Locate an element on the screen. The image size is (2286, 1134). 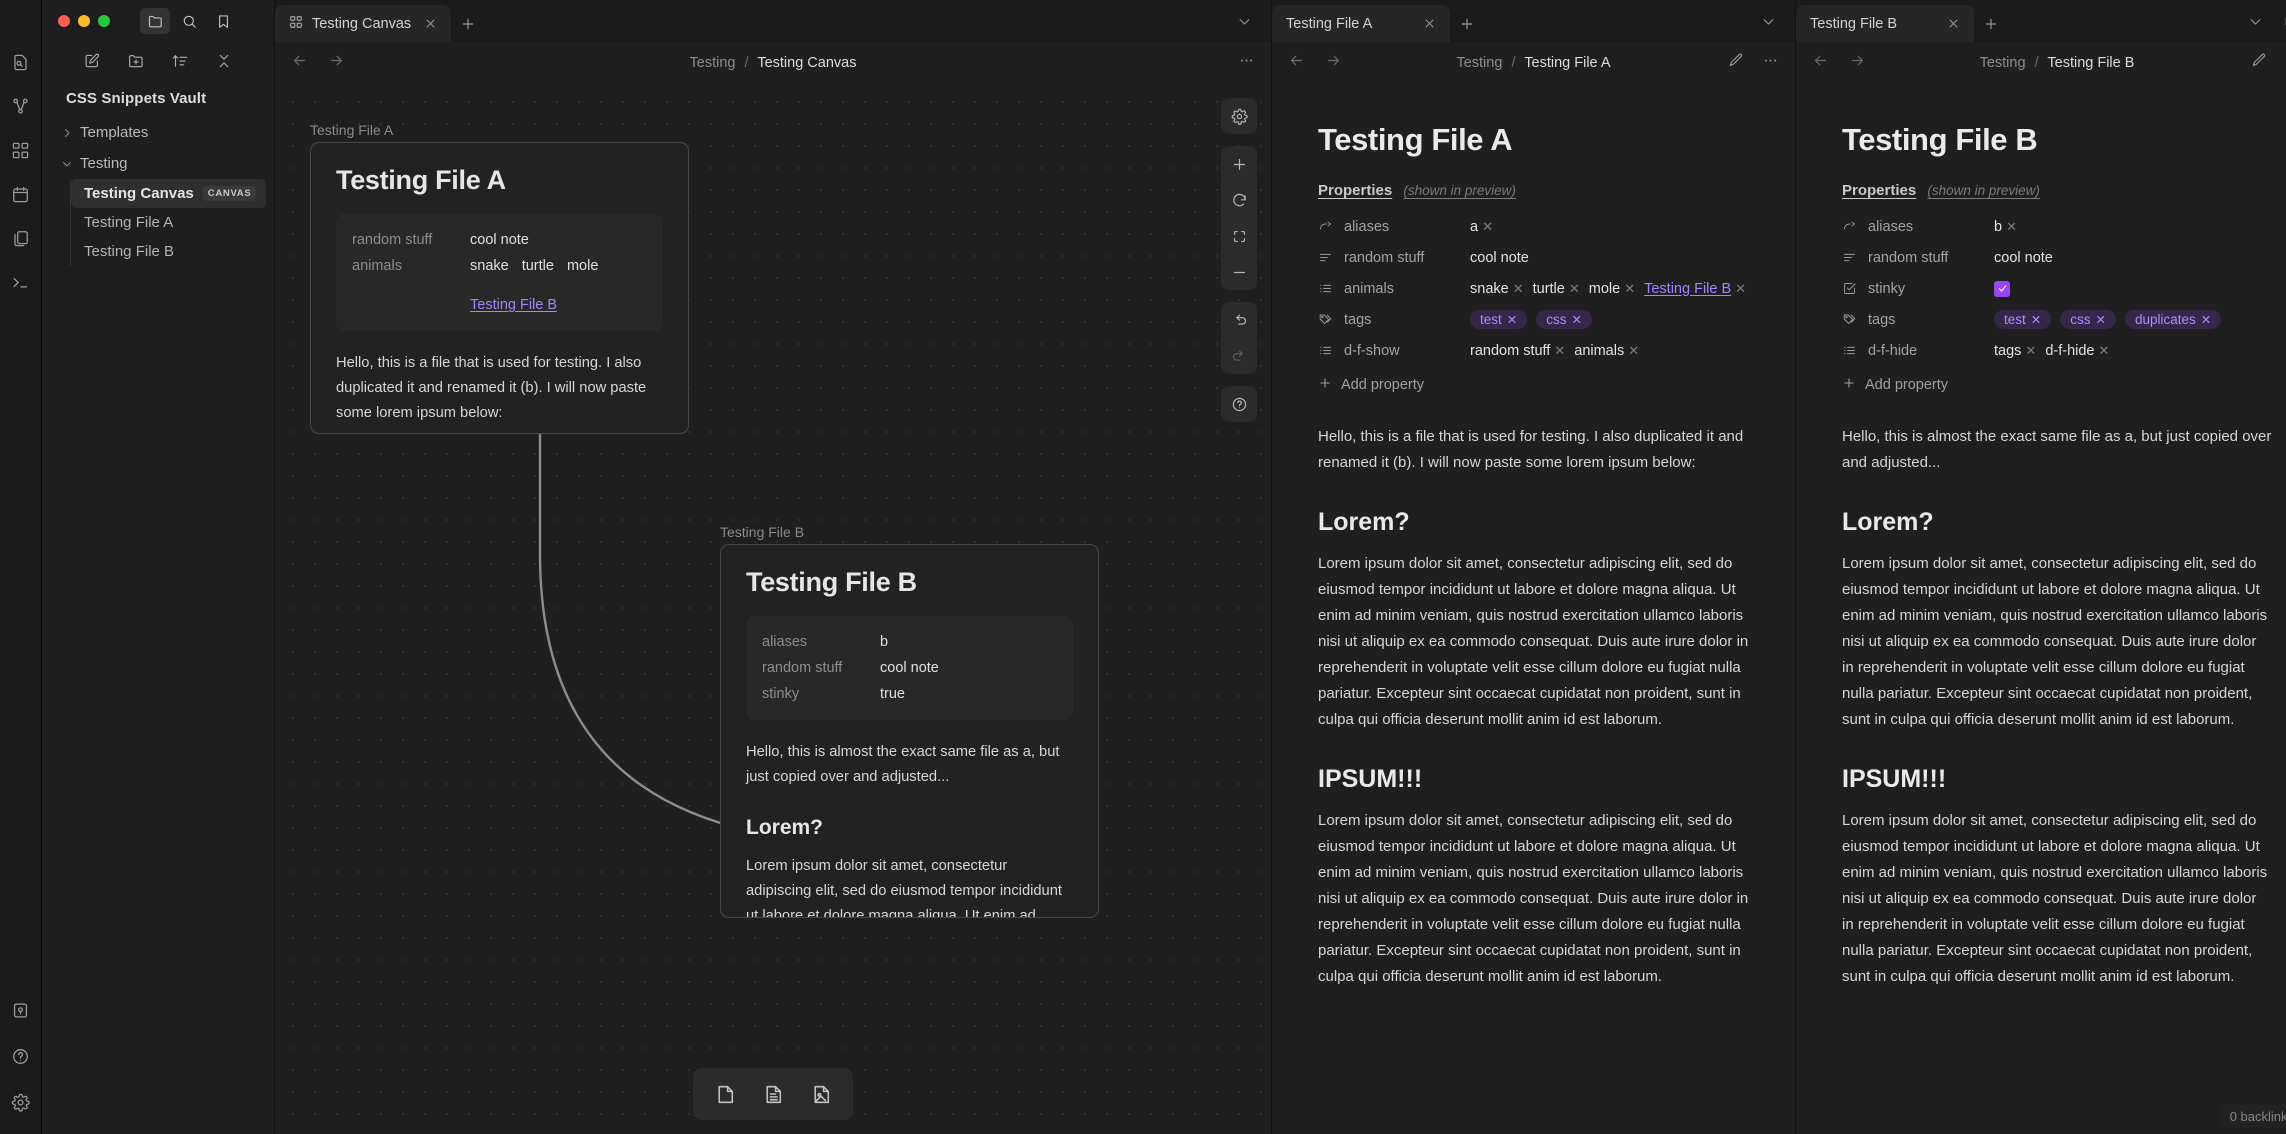
property-value-list: random stuff ✕ animals ✕ is located at coordinates (1554, 351).